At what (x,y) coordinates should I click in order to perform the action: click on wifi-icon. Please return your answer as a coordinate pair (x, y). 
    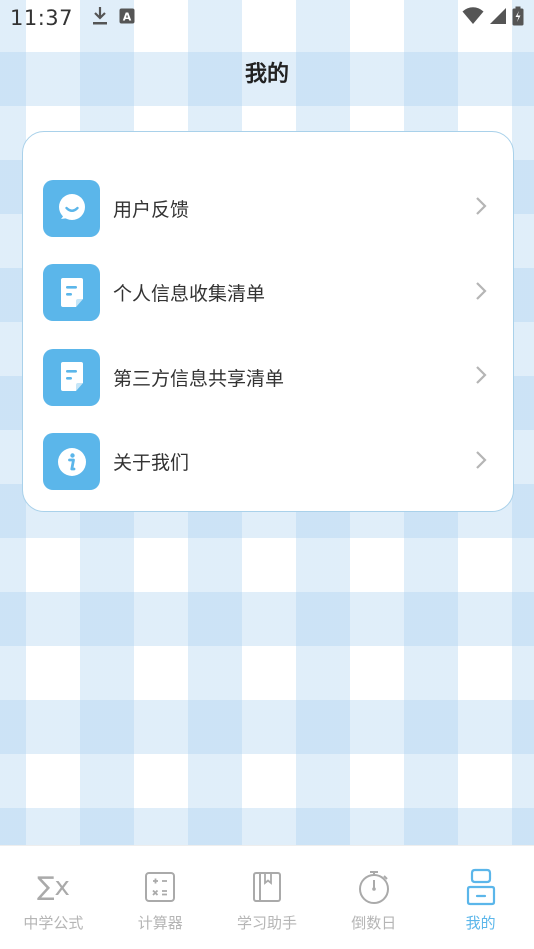
    Looking at the image, I should click on (473, 18).